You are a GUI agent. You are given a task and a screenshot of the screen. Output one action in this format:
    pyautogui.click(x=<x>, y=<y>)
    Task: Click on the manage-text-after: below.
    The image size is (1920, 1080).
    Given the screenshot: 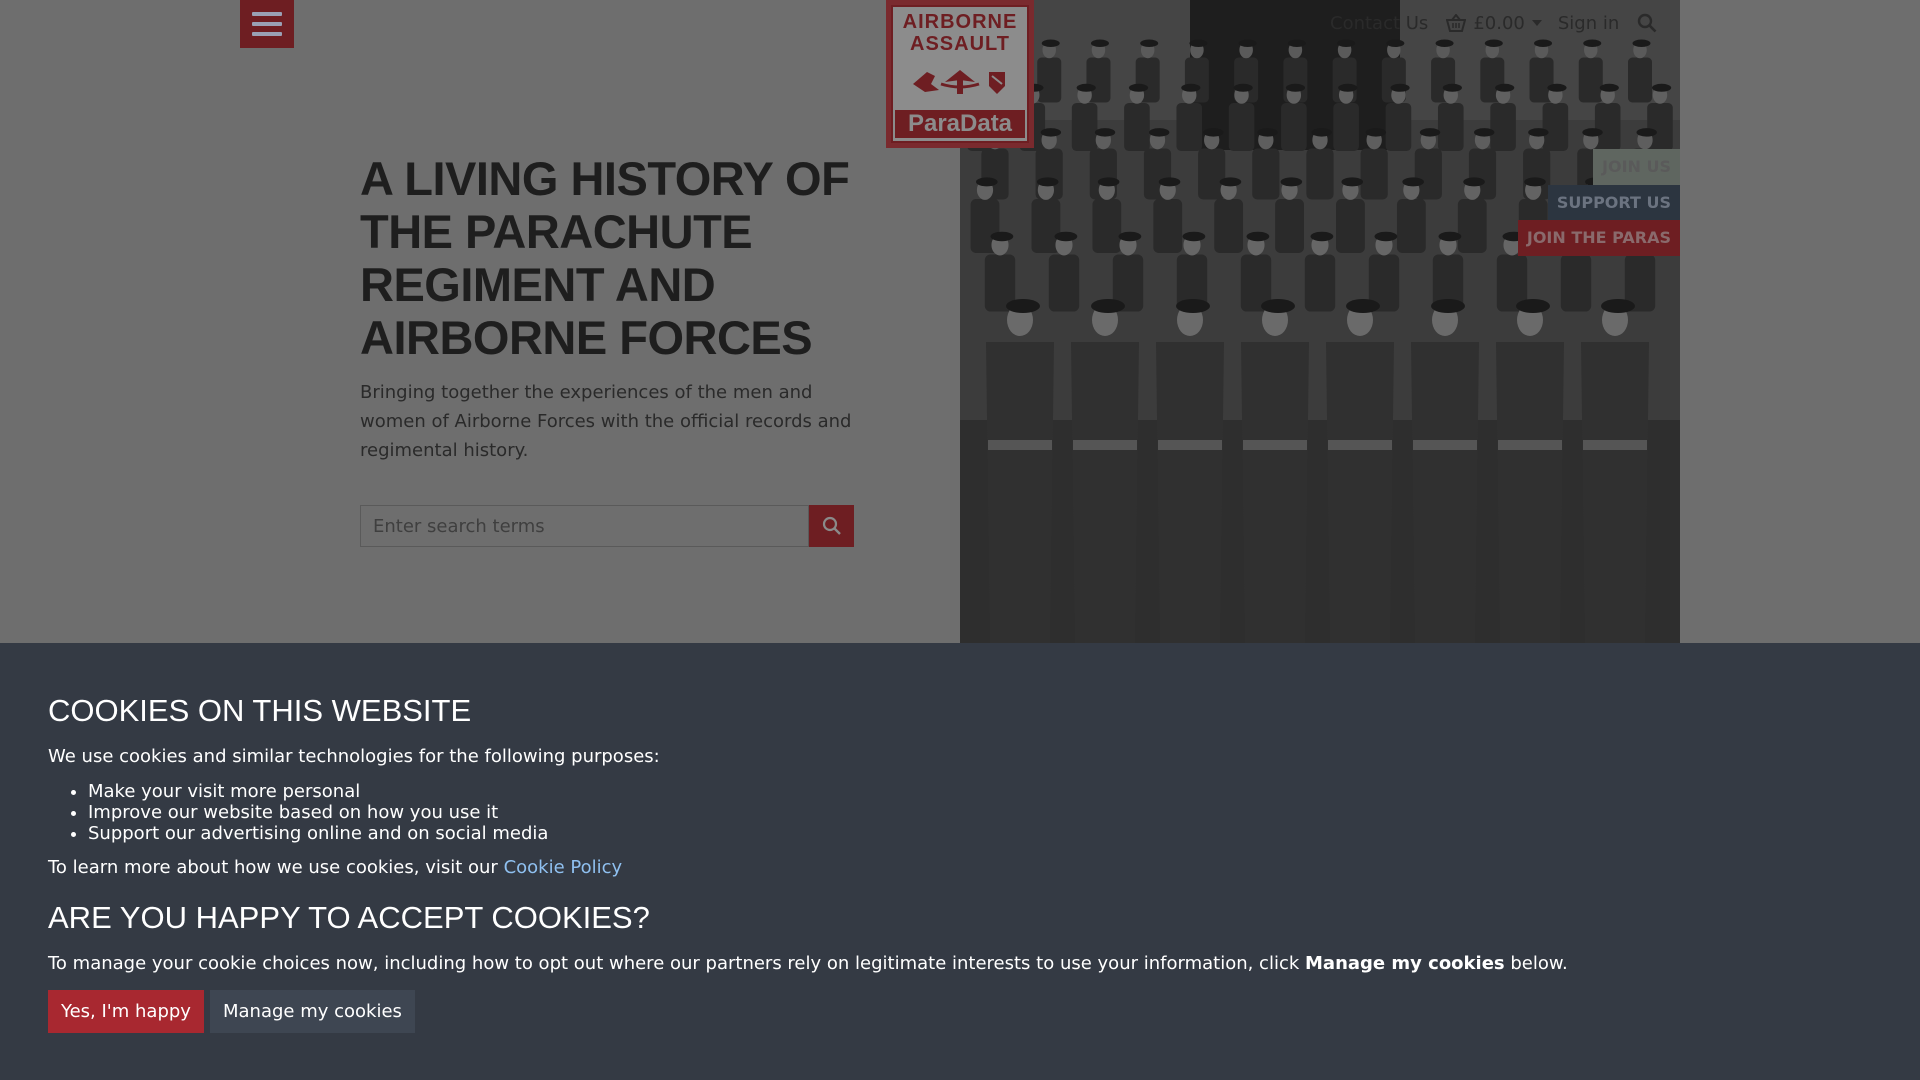 What is the action you would take?
    pyautogui.click(x=1539, y=963)
    